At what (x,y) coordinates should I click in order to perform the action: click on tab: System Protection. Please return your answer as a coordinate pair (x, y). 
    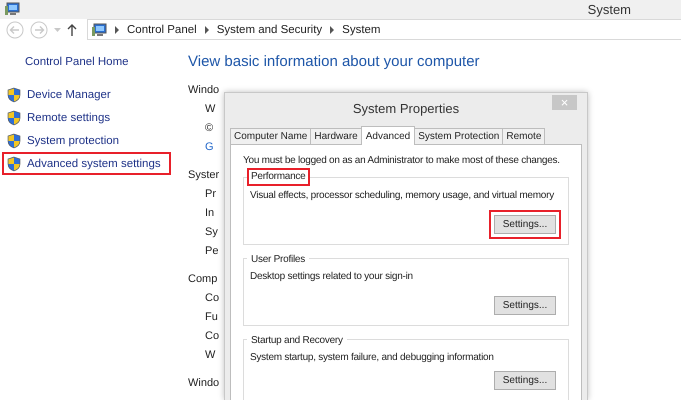
    Looking at the image, I should click on (459, 136).